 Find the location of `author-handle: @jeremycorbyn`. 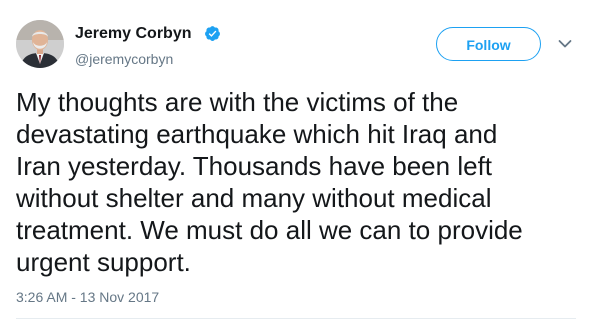

author-handle: @jeremycorbyn is located at coordinates (124, 59).